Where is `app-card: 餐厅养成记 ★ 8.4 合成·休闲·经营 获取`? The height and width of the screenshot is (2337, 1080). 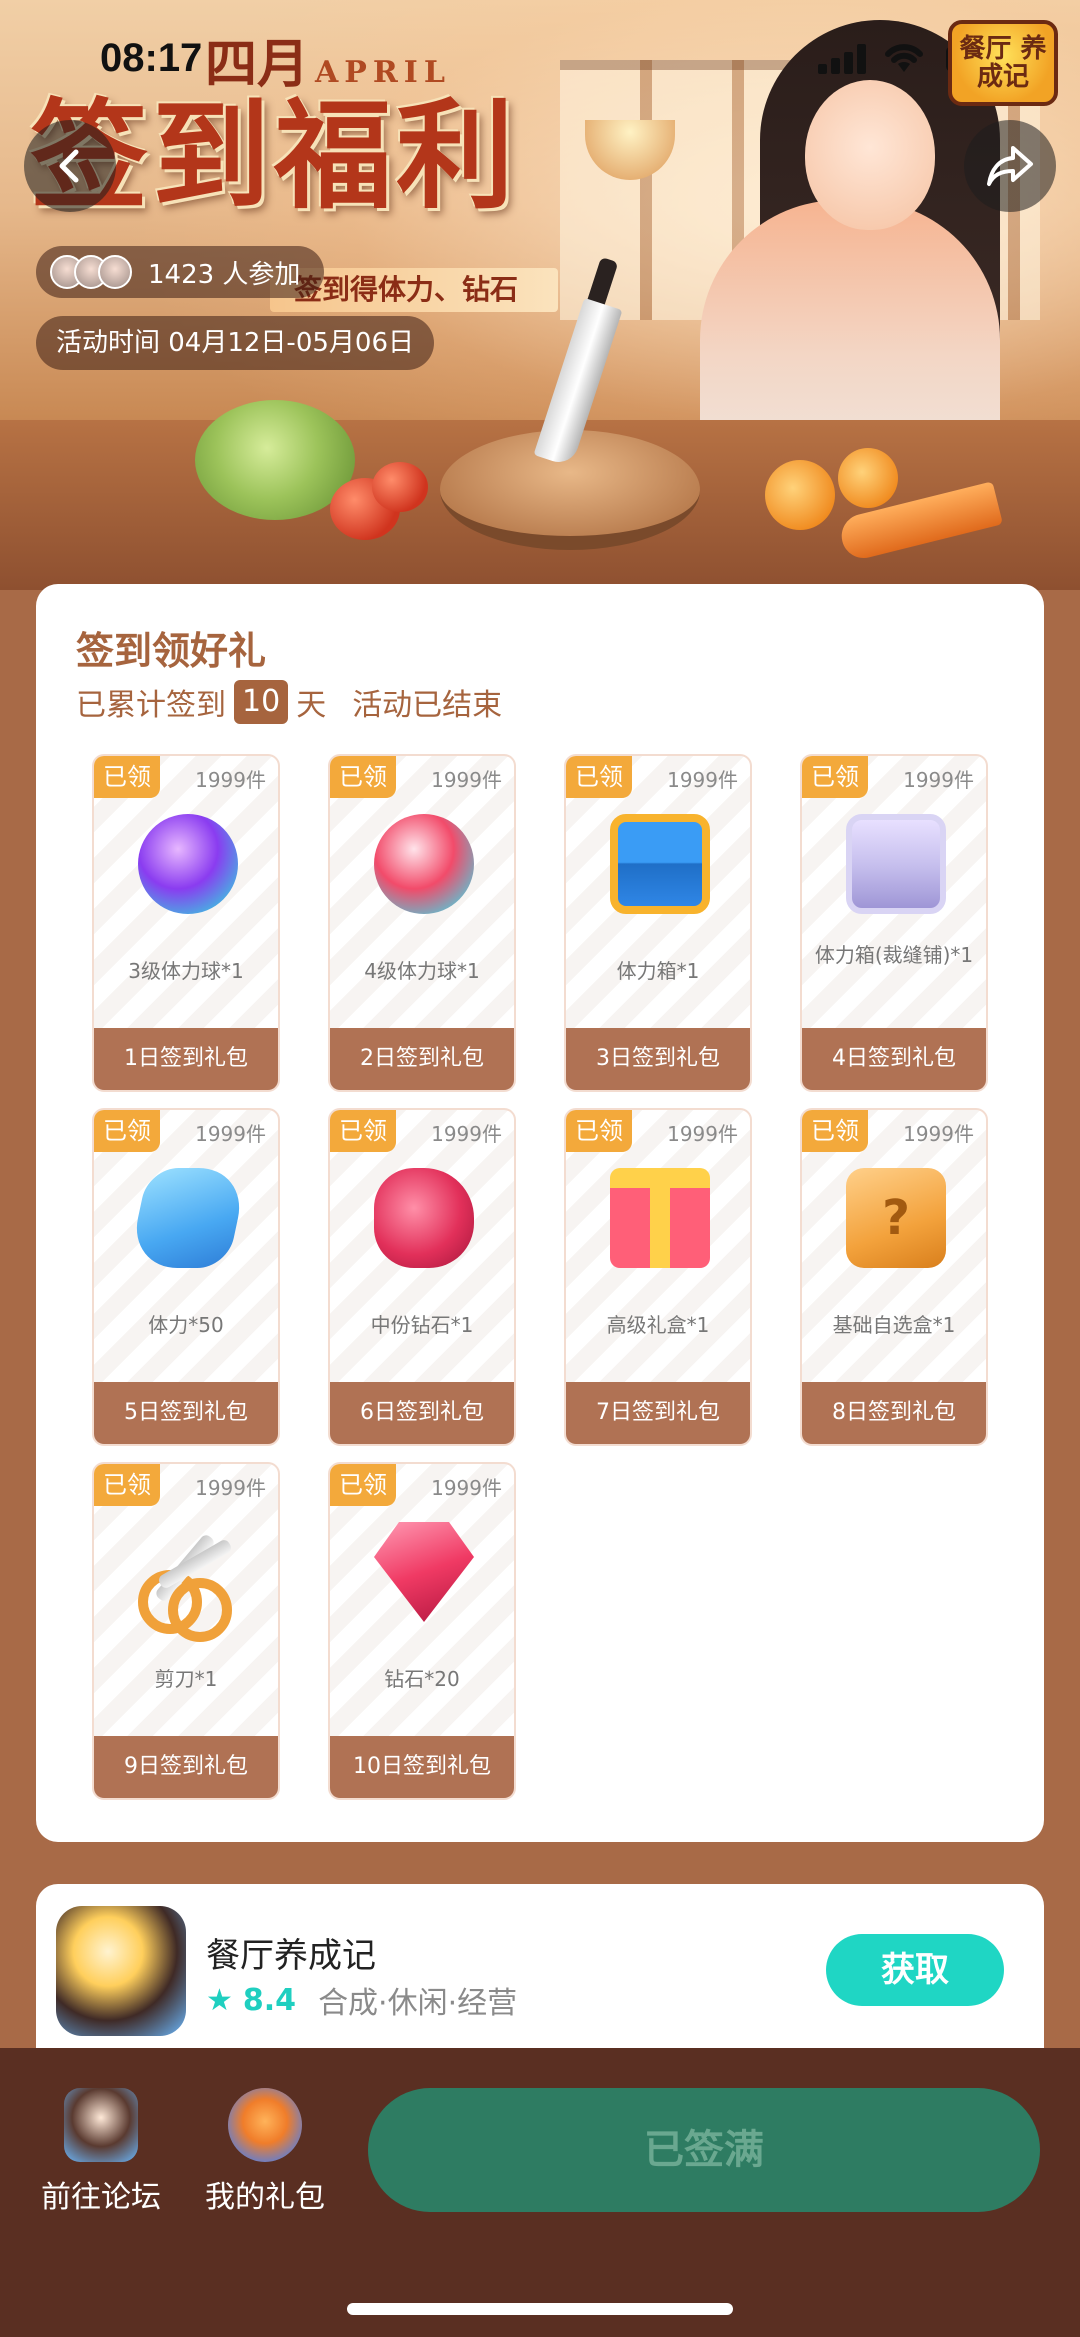
app-card: 餐厅养成记 ★ 8.4 合成·休闲·经营 获取 is located at coordinates (540, 1969).